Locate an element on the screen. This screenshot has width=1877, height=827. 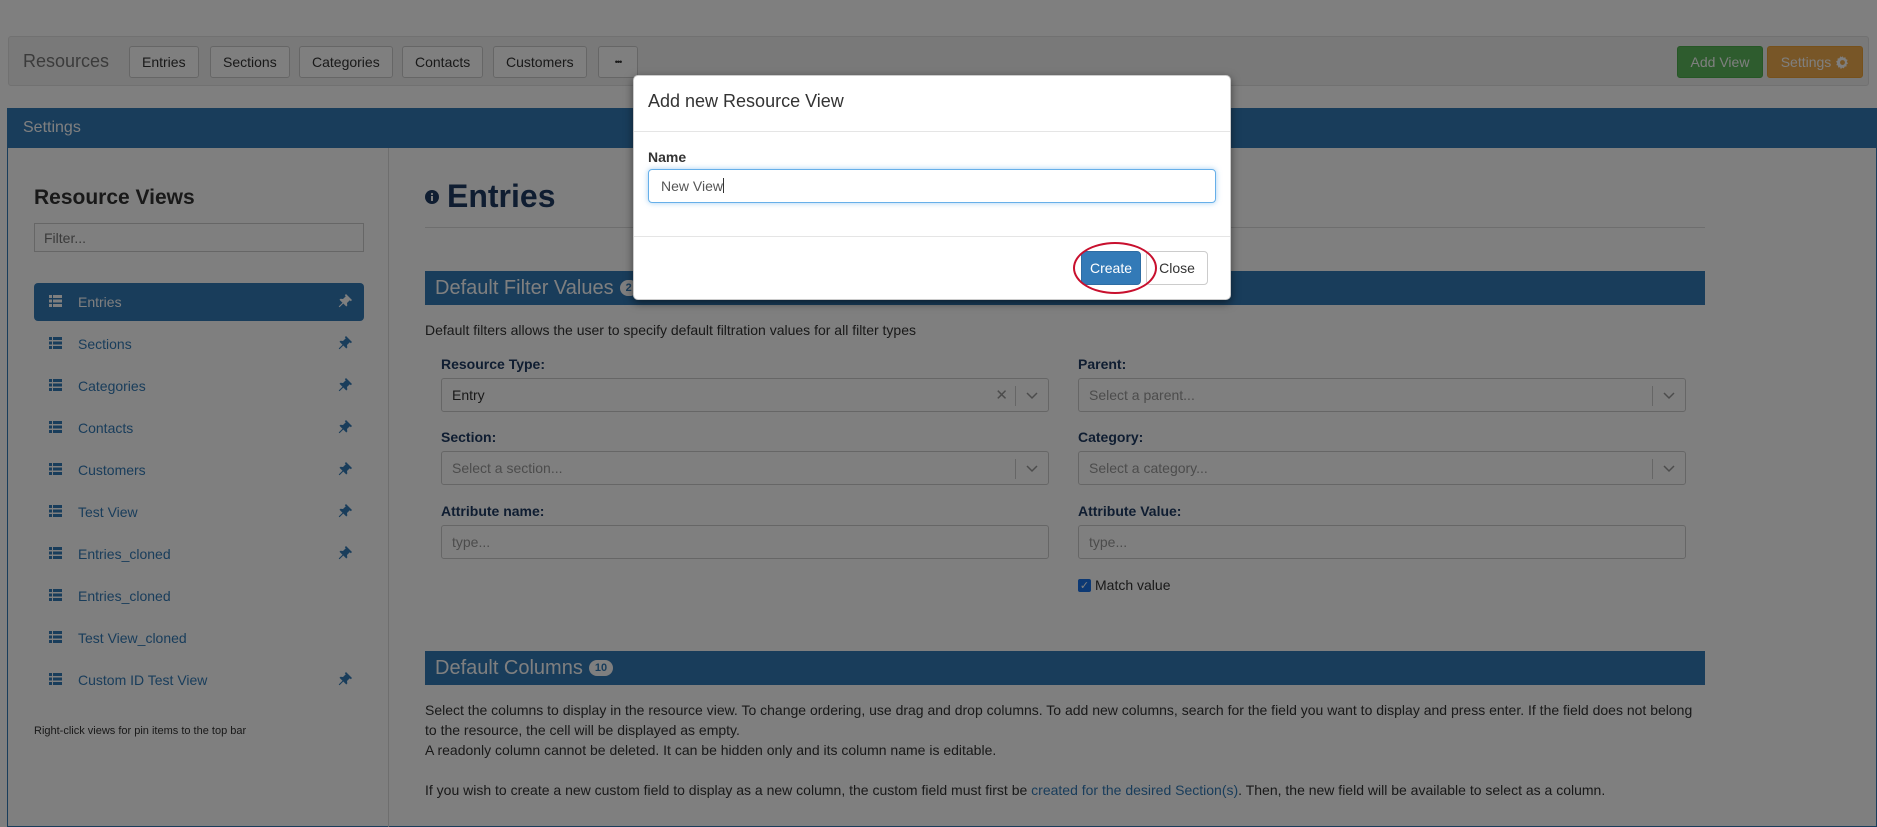
modal-title: Add new Resource View is located at coordinates (932, 104).